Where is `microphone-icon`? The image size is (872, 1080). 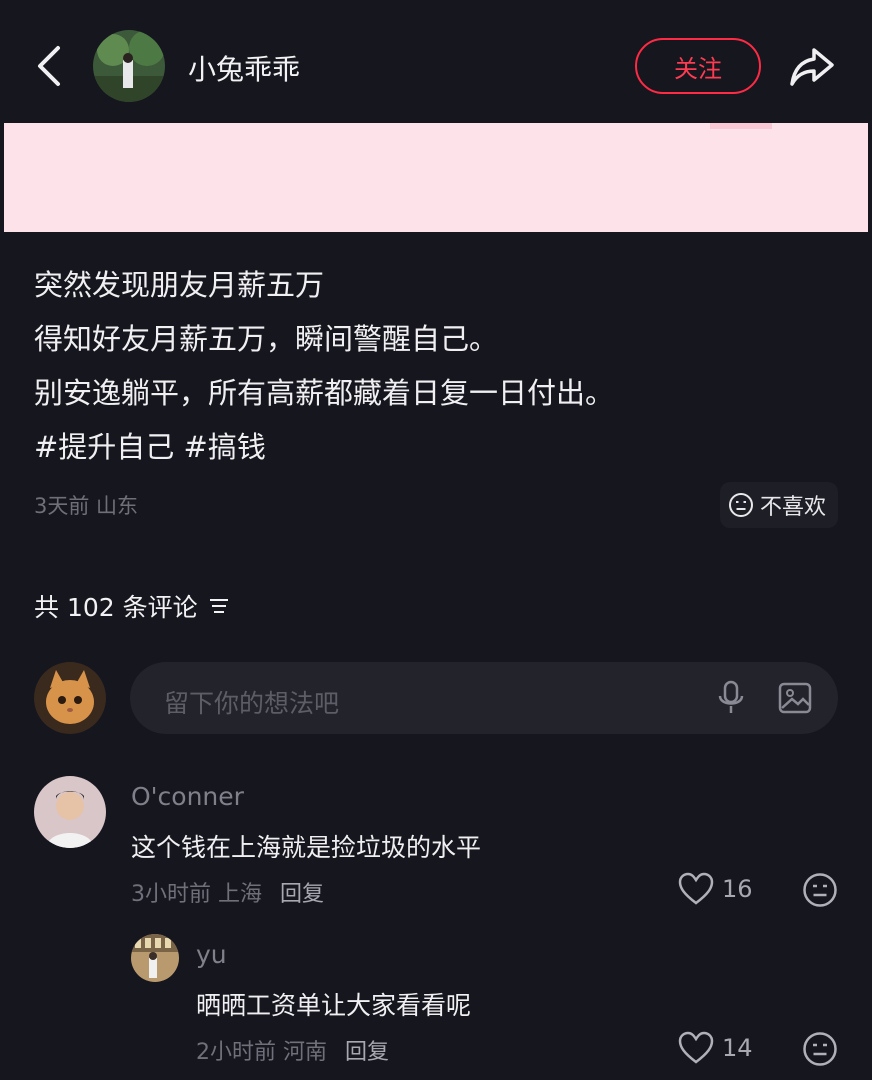 microphone-icon is located at coordinates (731, 698).